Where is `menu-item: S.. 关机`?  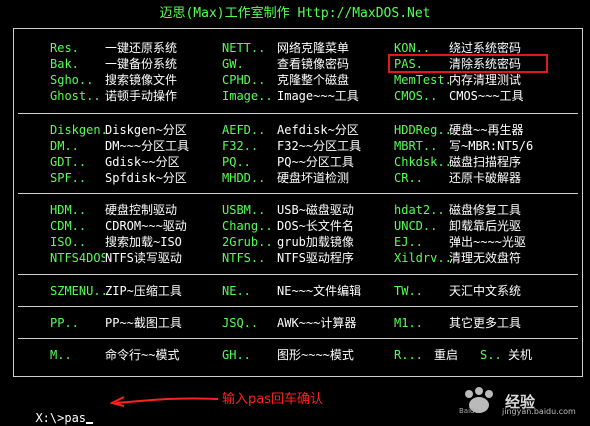
menu-item: S.. 关机 is located at coordinates (506, 355).